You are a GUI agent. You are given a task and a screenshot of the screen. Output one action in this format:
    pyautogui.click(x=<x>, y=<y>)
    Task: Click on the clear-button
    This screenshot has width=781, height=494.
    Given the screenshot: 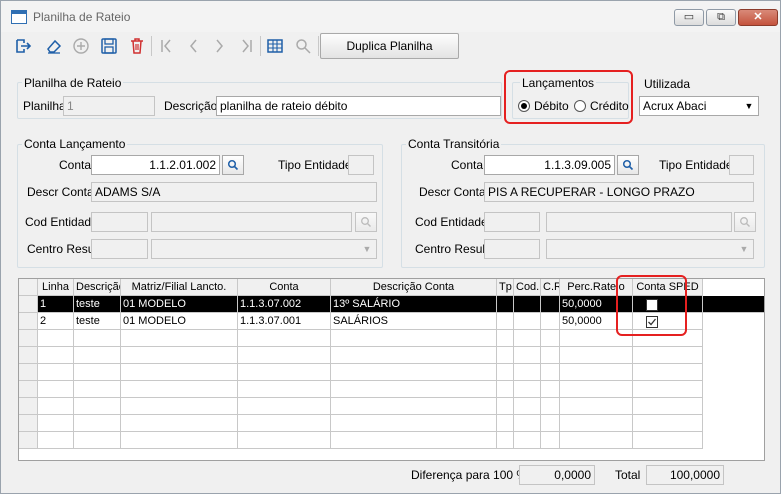 What is the action you would take?
    pyautogui.click(x=54, y=46)
    